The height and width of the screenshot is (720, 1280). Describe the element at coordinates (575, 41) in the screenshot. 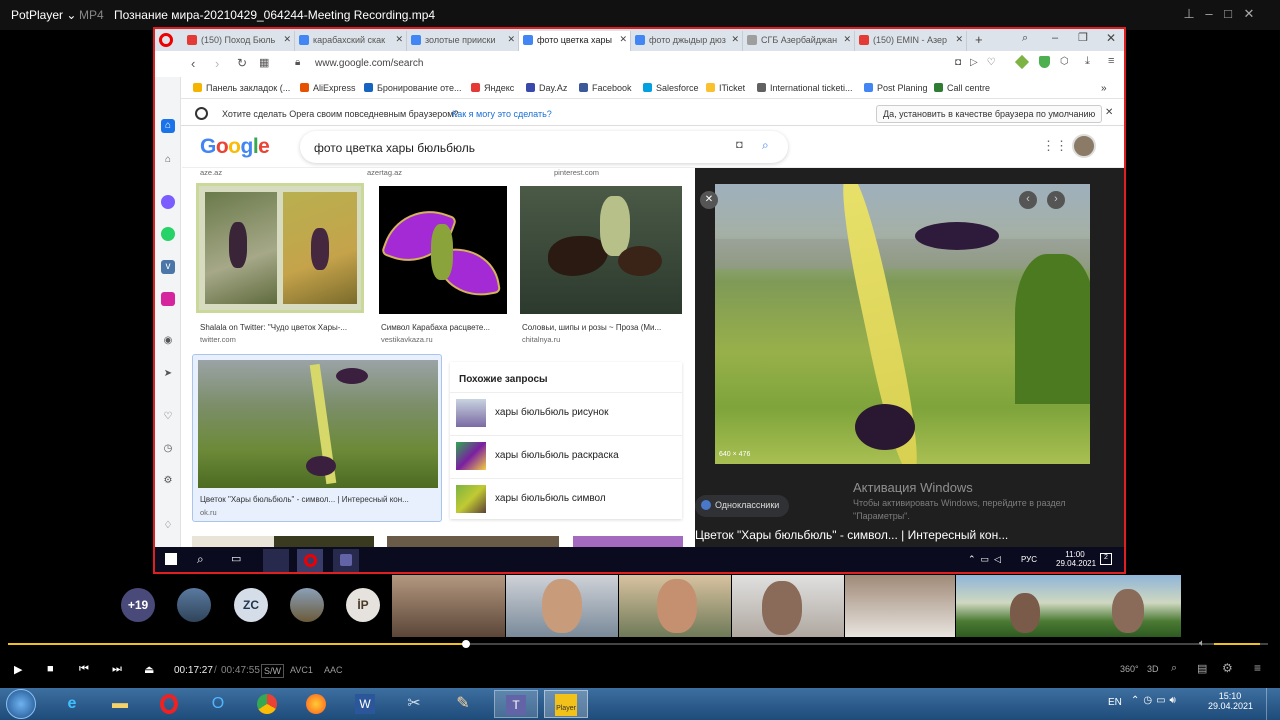

I see `tab-3-active: фото цветка хары ✕` at that location.